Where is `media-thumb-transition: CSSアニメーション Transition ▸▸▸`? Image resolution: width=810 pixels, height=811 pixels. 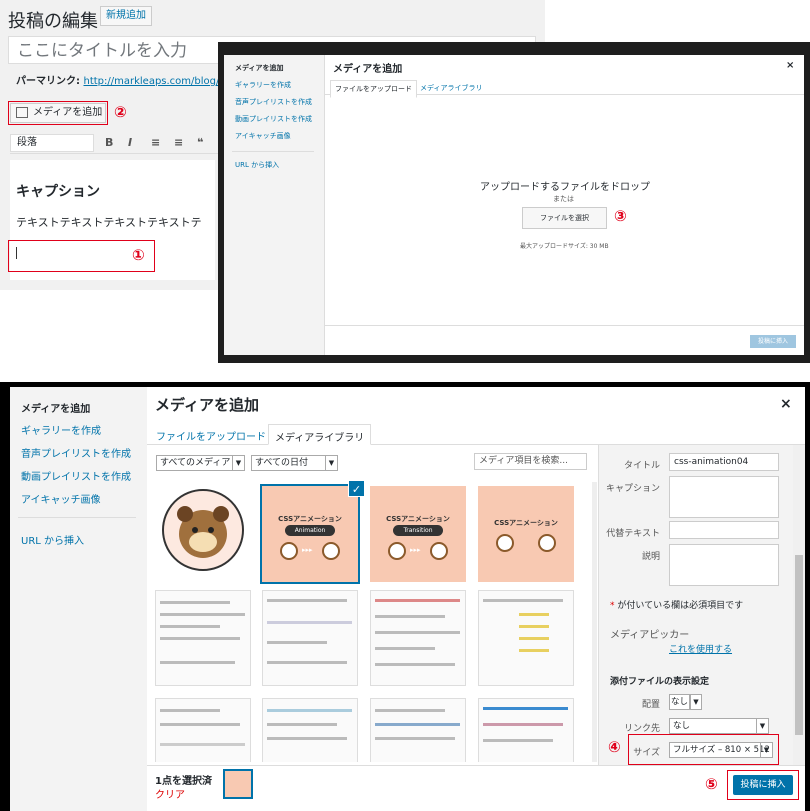 media-thumb-transition: CSSアニメーション Transition ▸▸▸ is located at coordinates (418, 534).